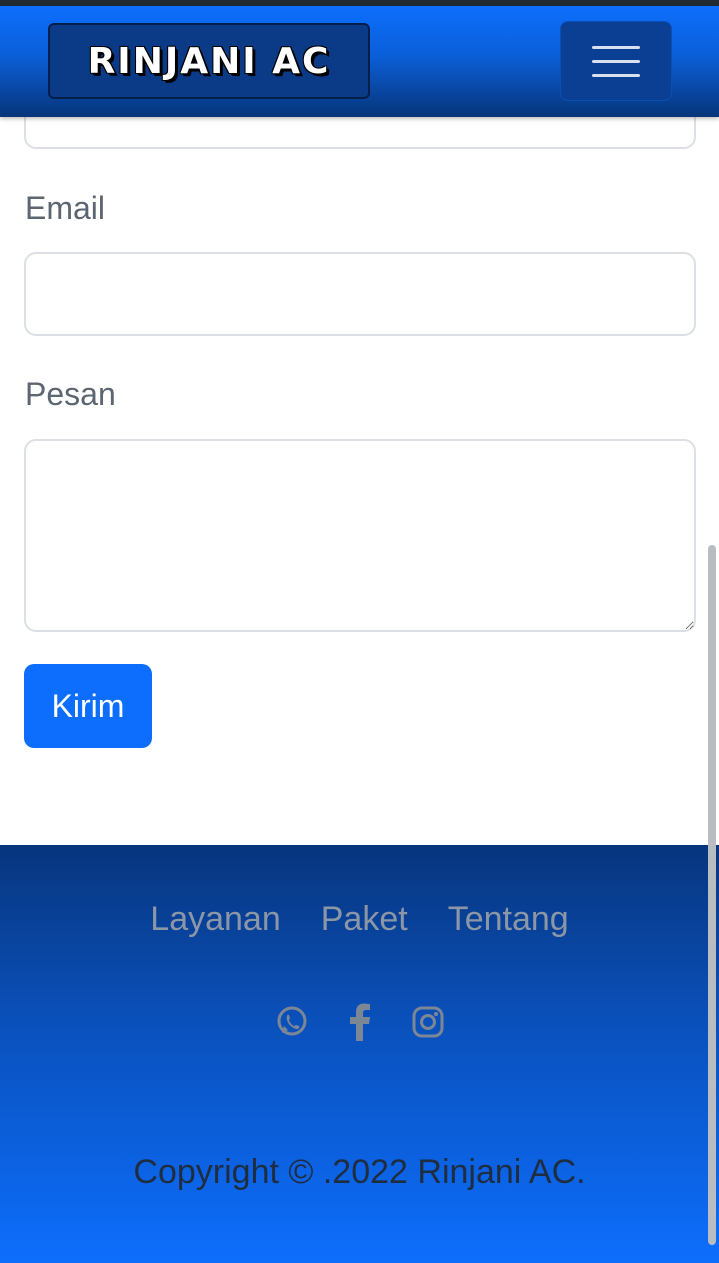 This screenshot has width=719, height=1263. I want to click on pesan-label: Pesan, so click(70, 394).